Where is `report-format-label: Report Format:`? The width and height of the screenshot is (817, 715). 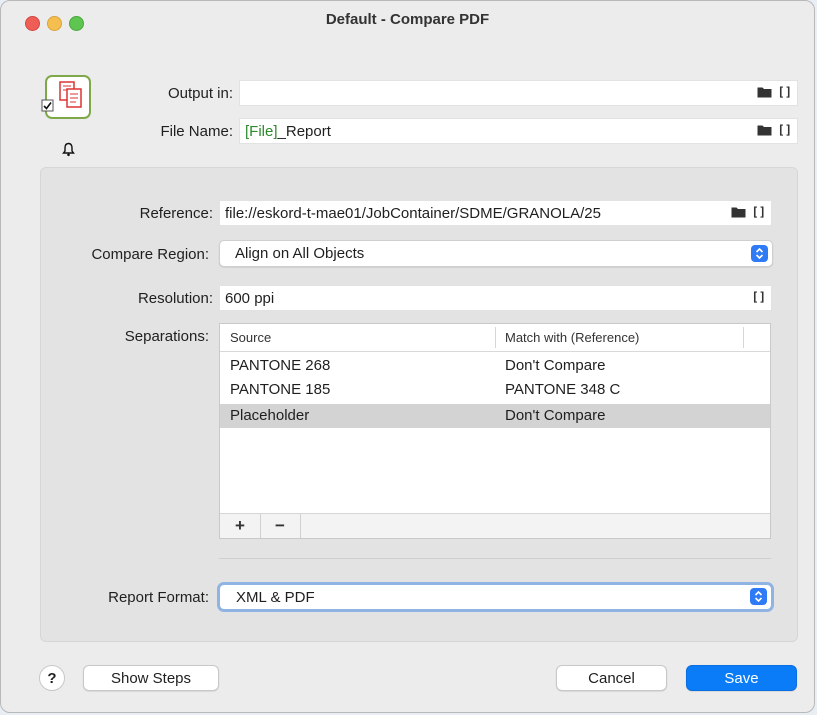
report-format-label: Report Format: is located at coordinates (158, 597).